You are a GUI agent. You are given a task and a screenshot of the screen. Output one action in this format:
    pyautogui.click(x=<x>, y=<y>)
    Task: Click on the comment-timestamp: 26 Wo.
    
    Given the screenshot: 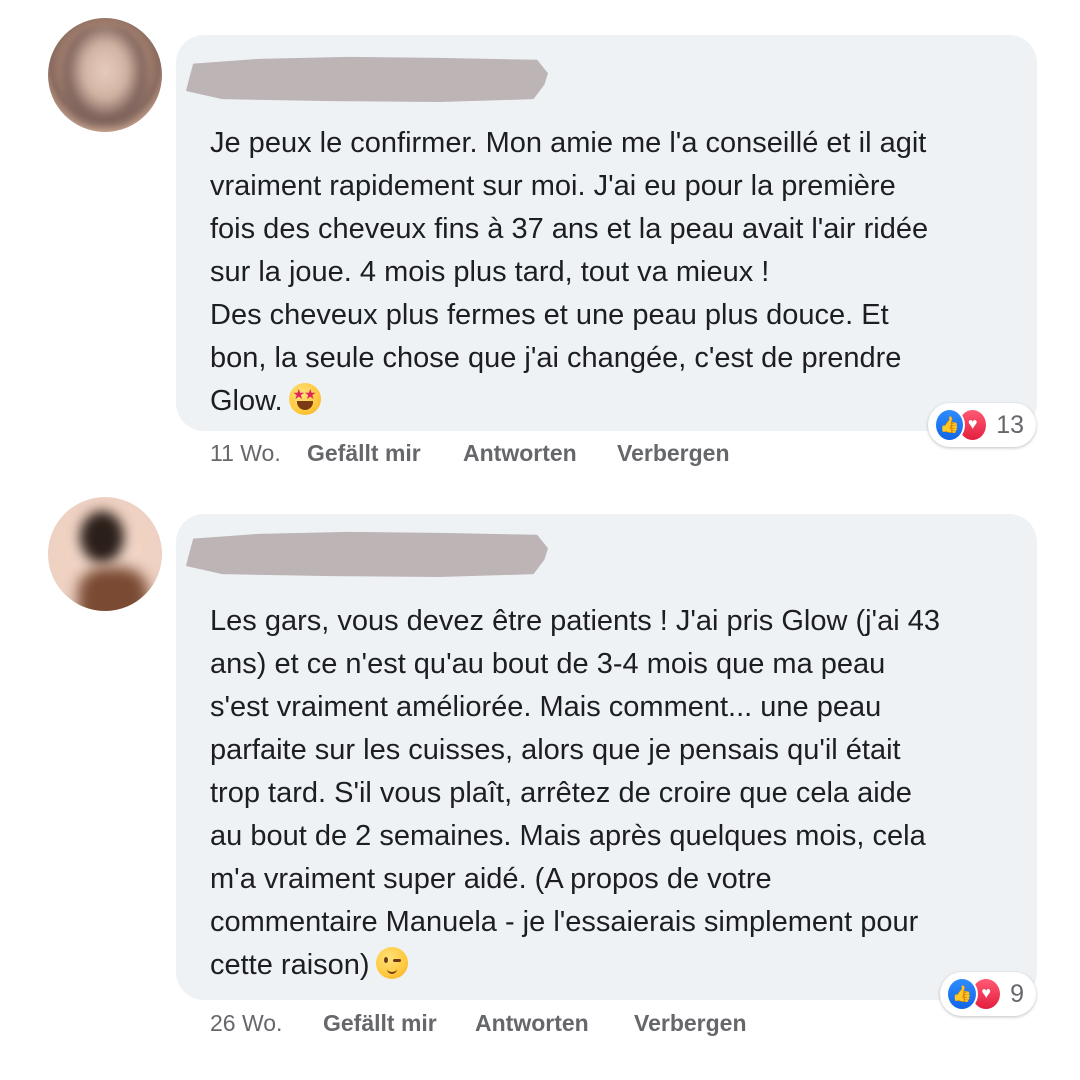 What is the action you would take?
    pyautogui.click(x=246, y=1023)
    